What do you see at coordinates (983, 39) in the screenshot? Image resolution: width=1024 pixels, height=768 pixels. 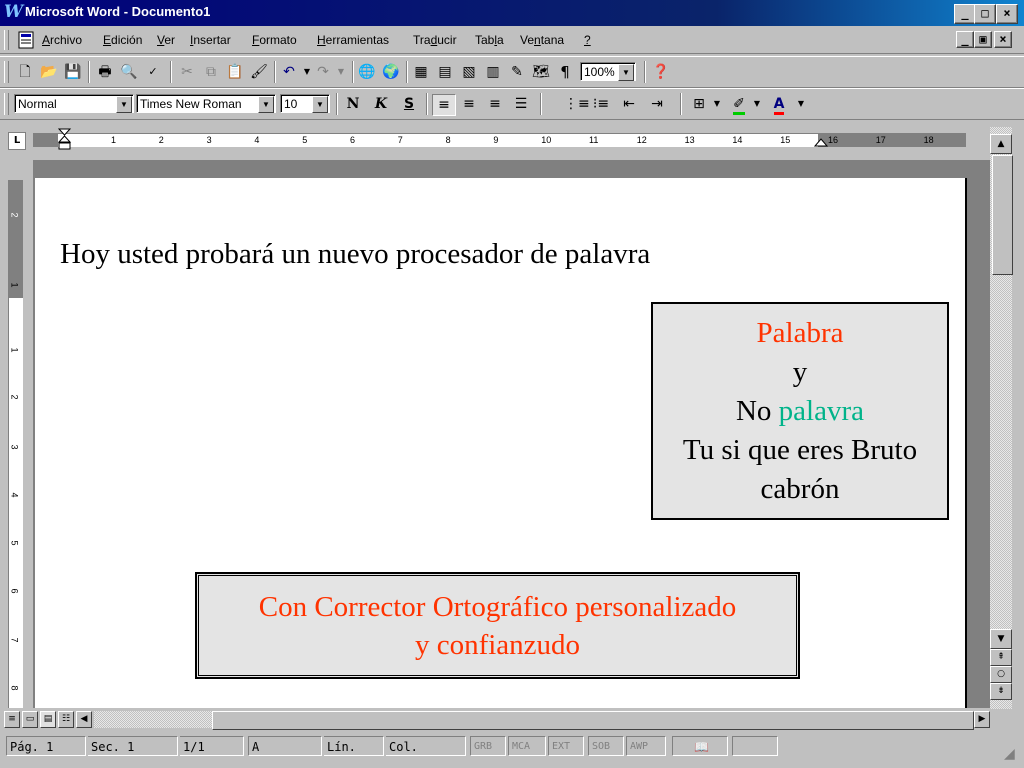 I see `doc-restore-button: ▣` at bounding box center [983, 39].